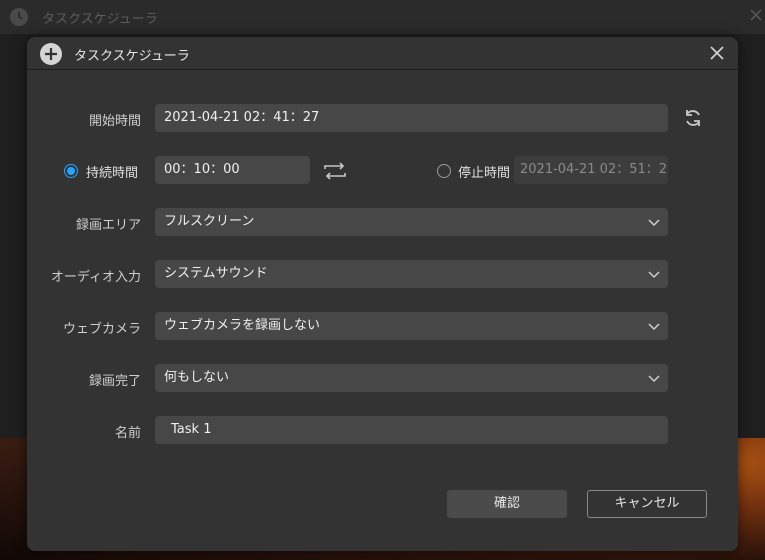  Describe the element at coordinates (484, 173) in the screenshot. I see `stop-time-label: 停止時間` at that location.